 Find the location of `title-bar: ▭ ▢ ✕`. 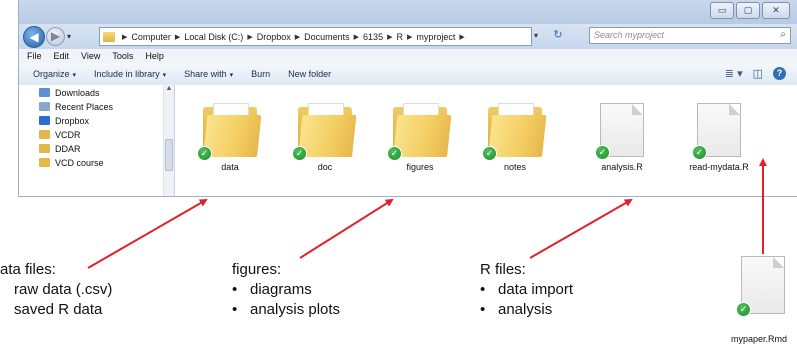

title-bar: ▭ ▢ ✕ is located at coordinates (408, 12).